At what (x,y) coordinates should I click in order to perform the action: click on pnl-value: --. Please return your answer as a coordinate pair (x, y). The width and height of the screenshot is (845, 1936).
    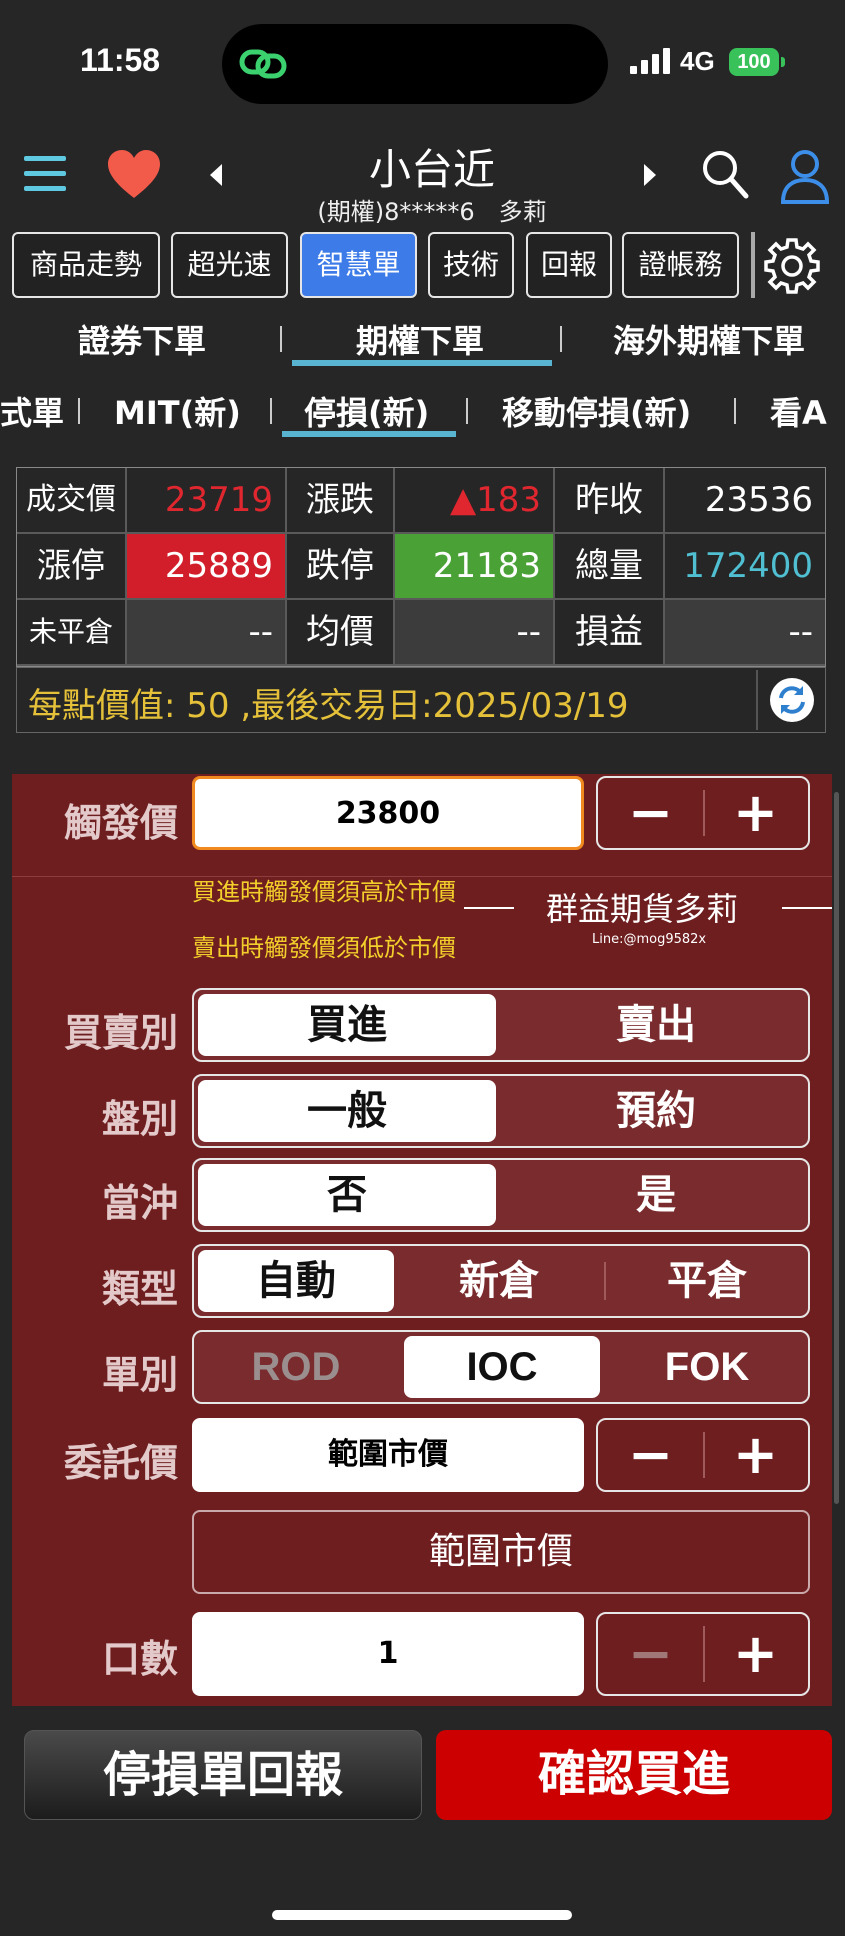
    Looking at the image, I should click on (745, 632).